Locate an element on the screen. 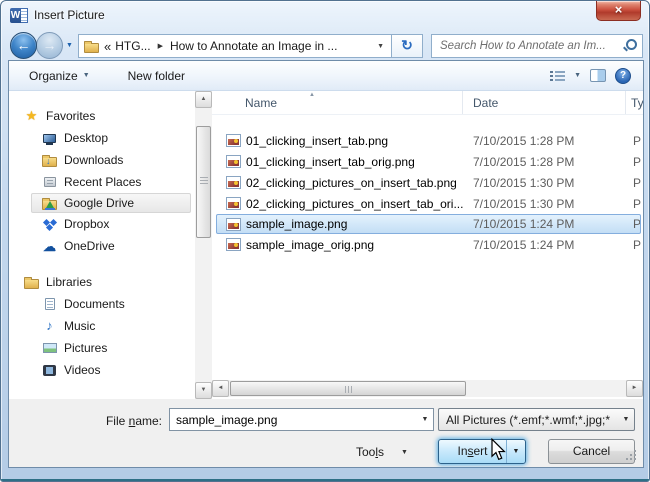 The image size is (650, 482). sidebar-item-desktop: Desktop is located at coordinates (102, 138).